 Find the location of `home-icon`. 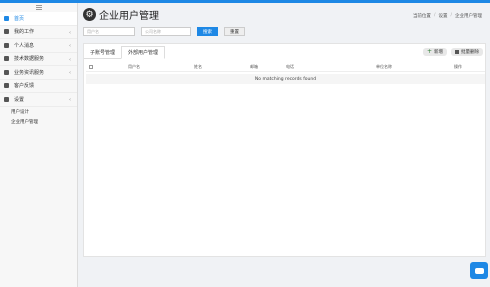

home-icon is located at coordinates (6, 18).